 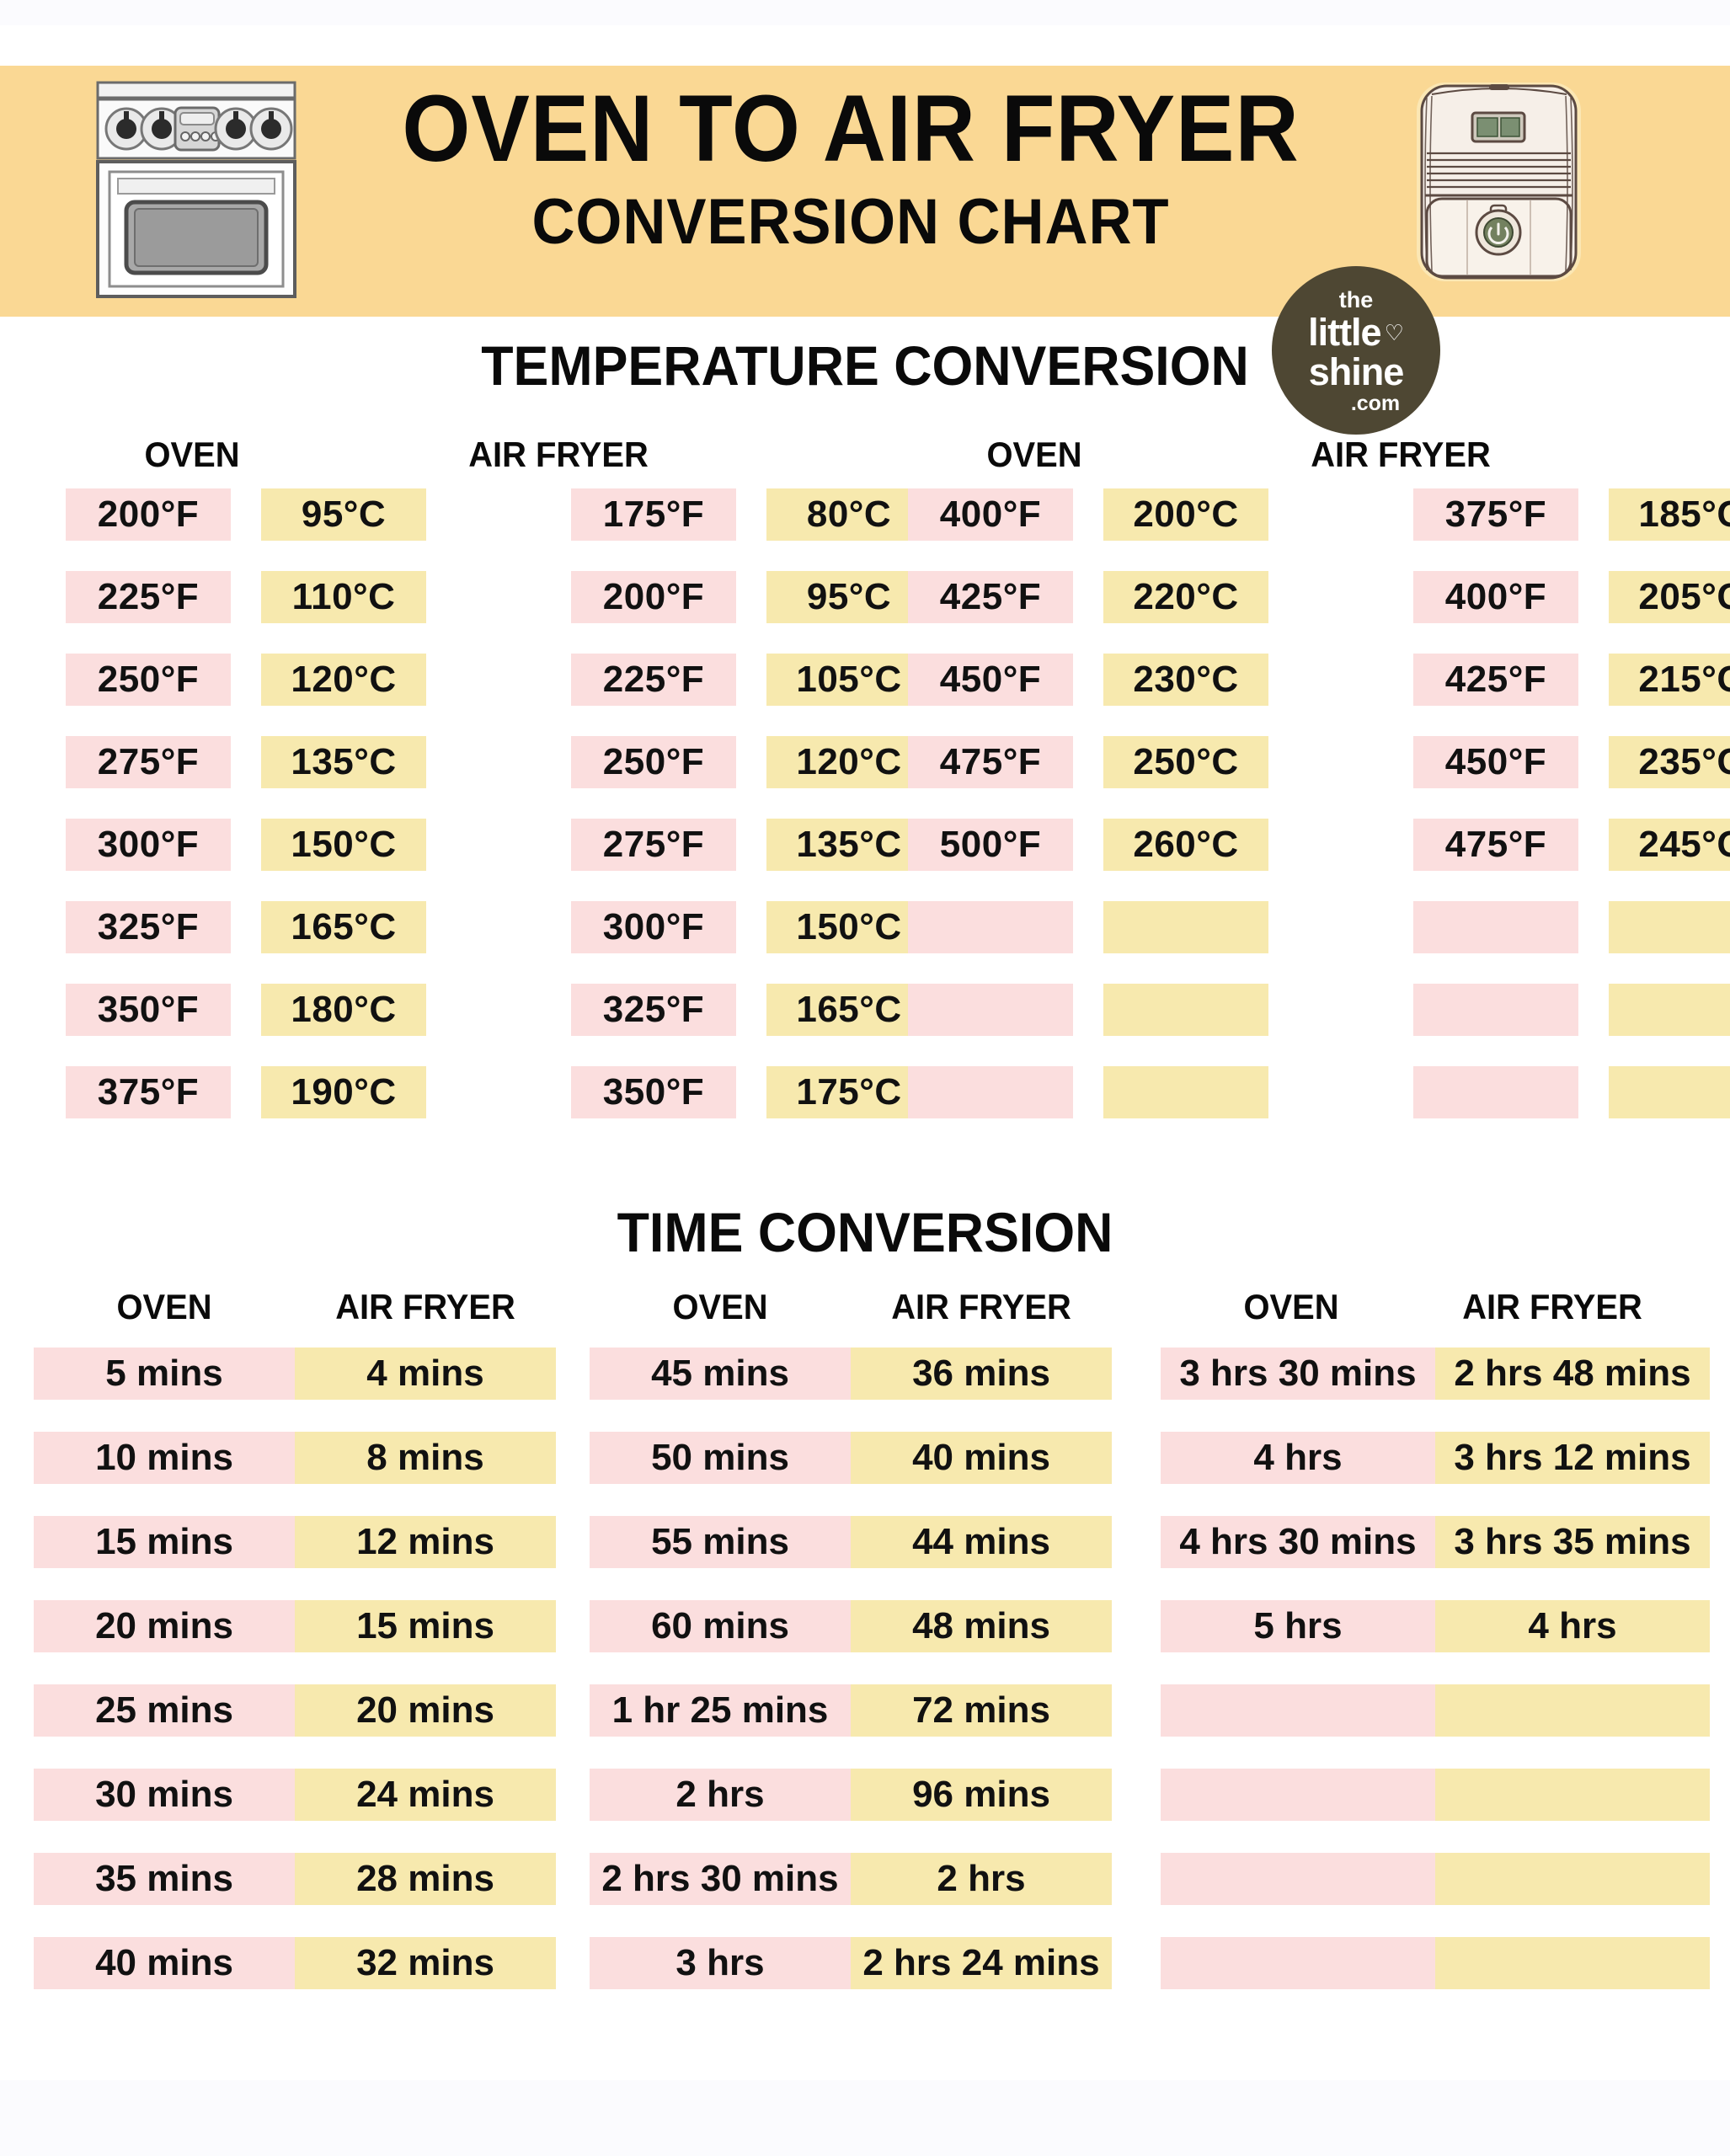 What do you see at coordinates (499, 1025) in the screenshot?
I see `table-row: 350°F 180°C 325°F 165°C` at bounding box center [499, 1025].